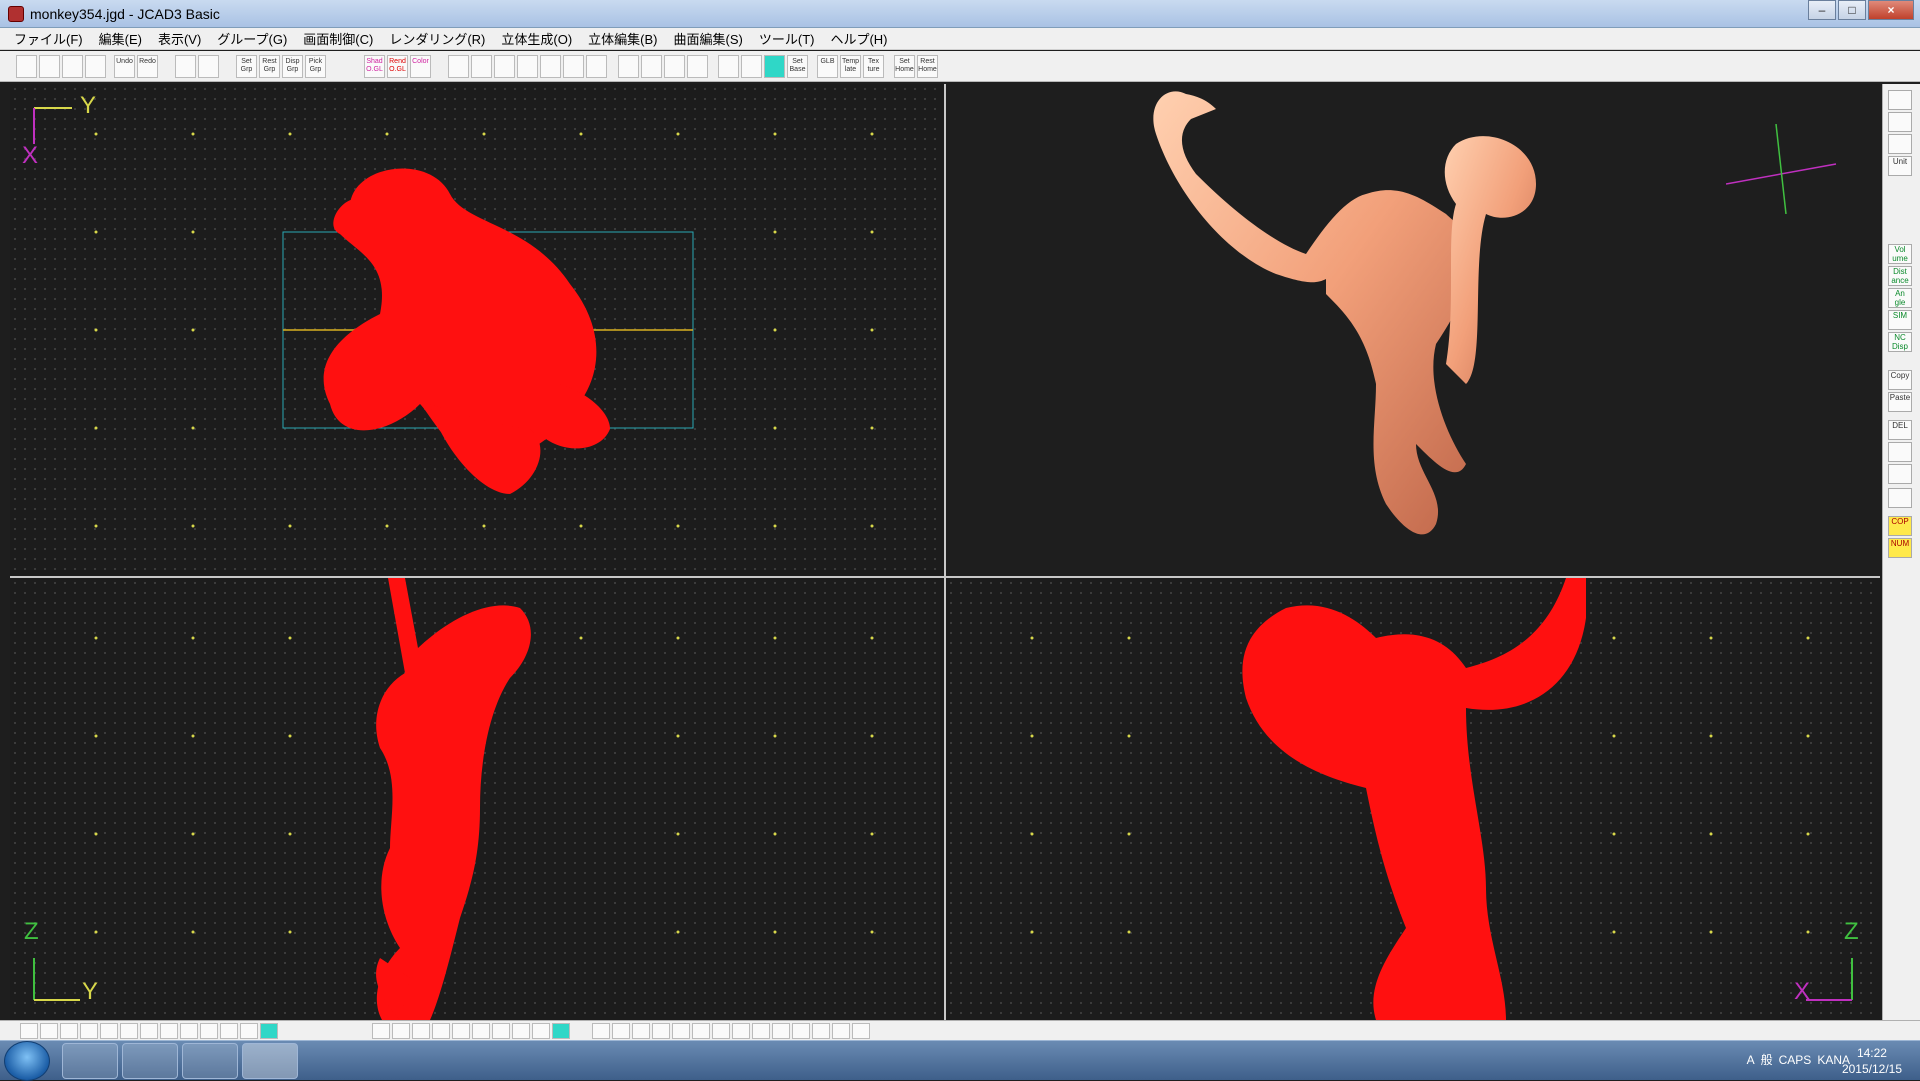  I want to click on cut-tool-icon, so click(801, 1031).